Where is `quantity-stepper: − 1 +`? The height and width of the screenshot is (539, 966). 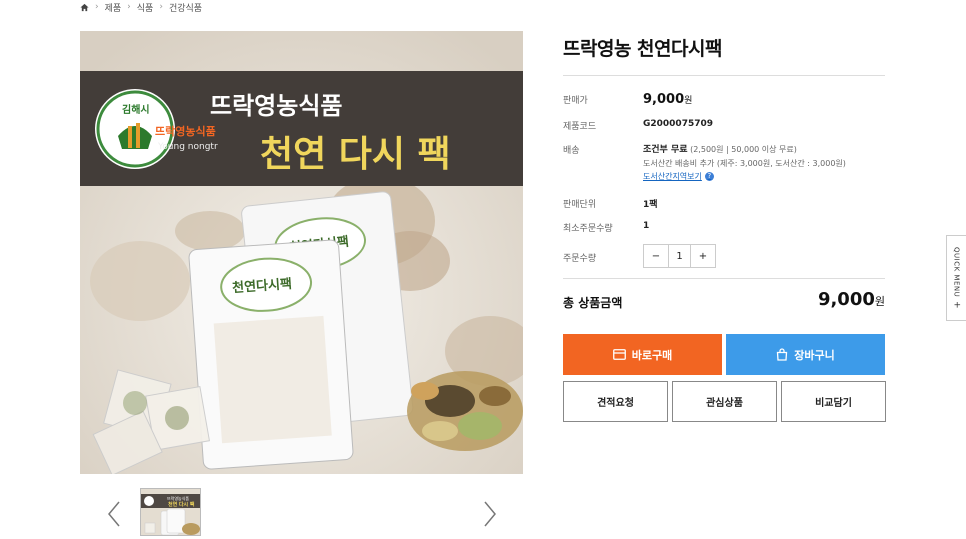 quantity-stepper: − 1 + is located at coordinates (679, 256).